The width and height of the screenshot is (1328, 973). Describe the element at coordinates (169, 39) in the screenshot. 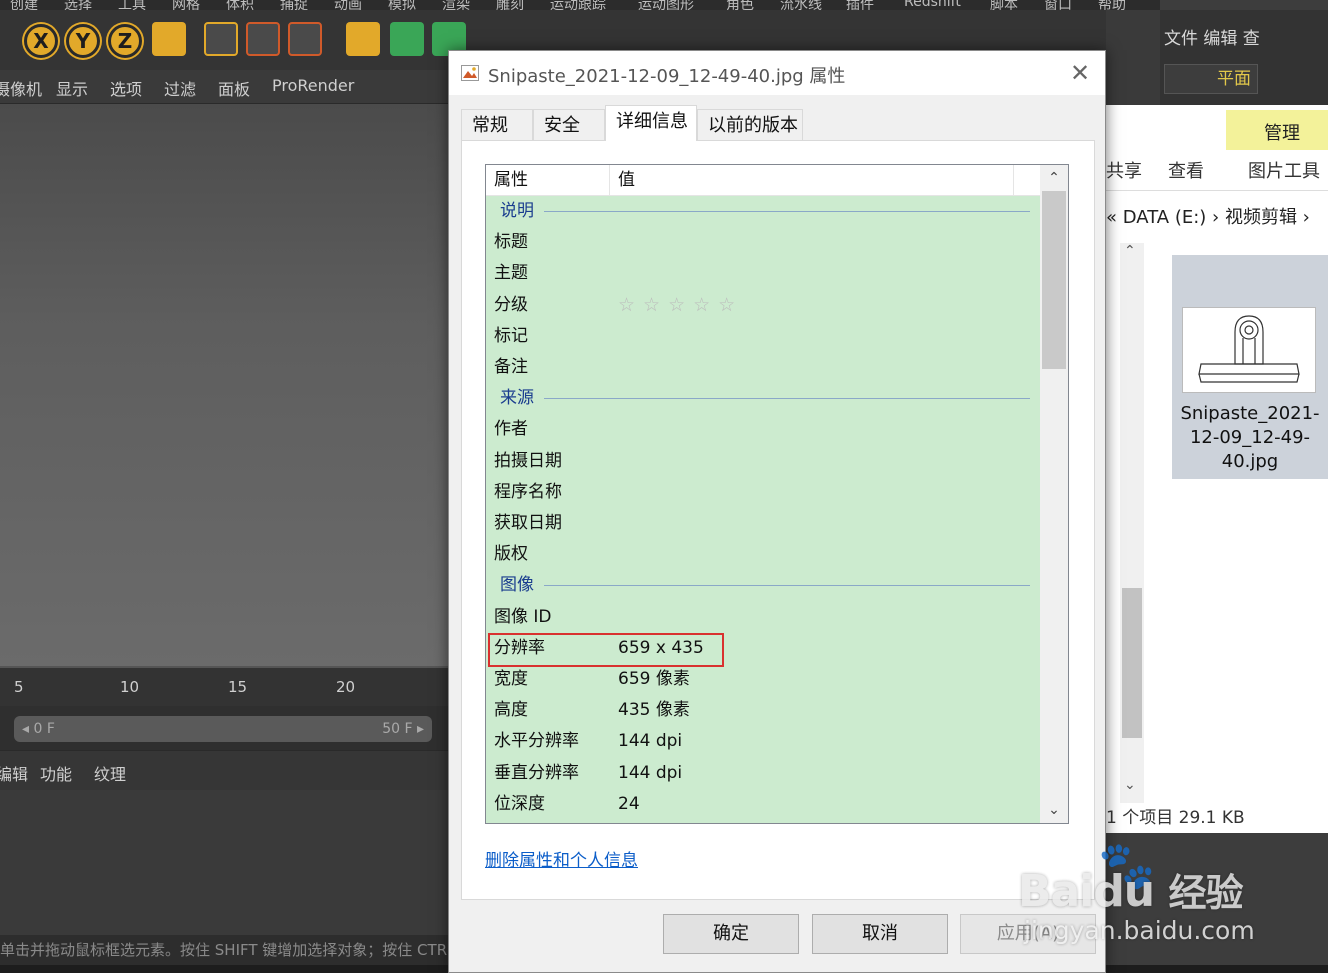

I see `coordinate-system-icon` at that location.